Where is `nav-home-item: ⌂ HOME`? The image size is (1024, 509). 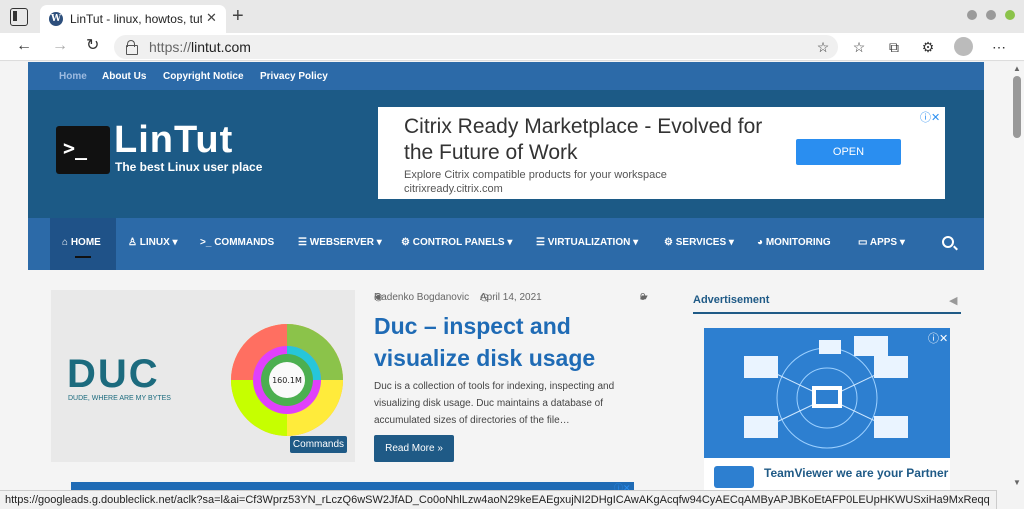
nav-home-item: ⌂ HOME is located at coordinates (81, 242).